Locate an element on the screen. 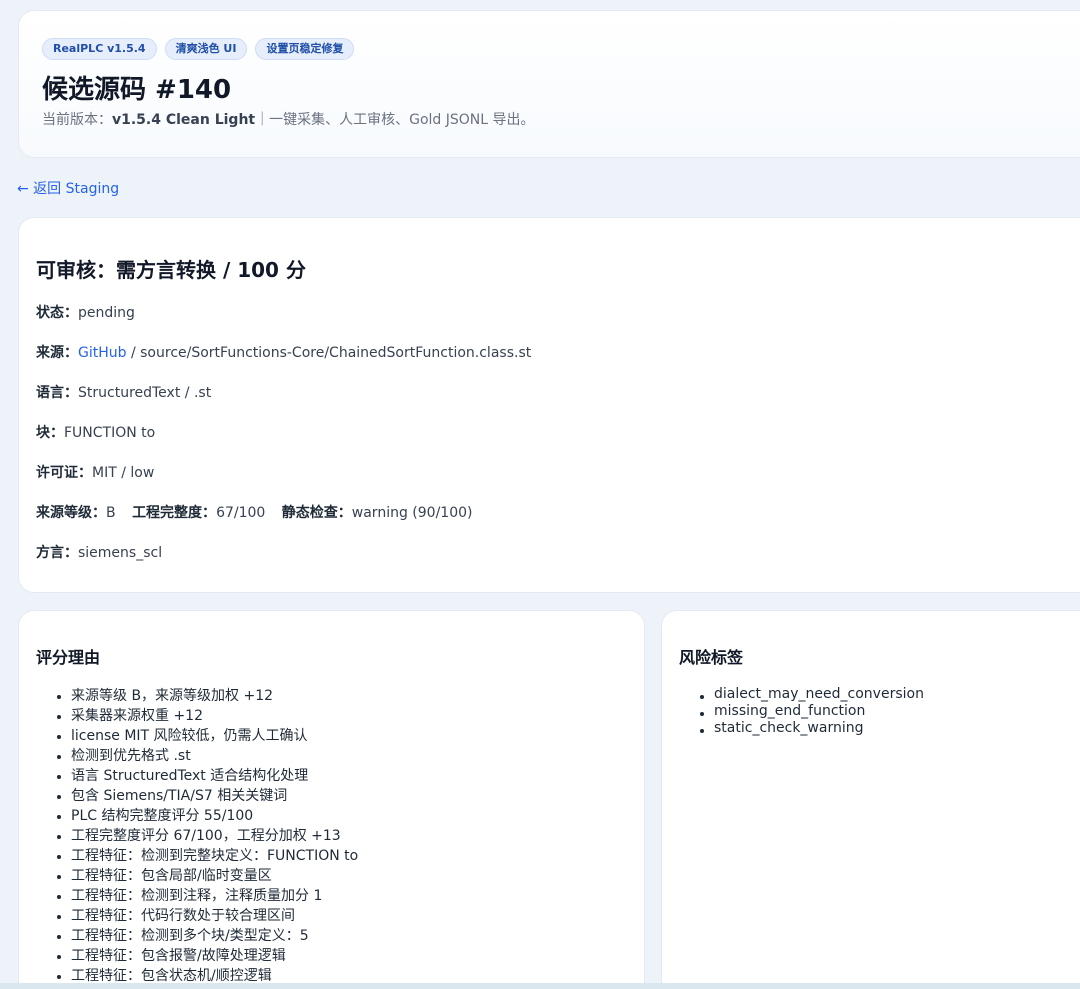 The height and width of the screenshot is (989, 1080). completeness-label: 工程完整度： is located at coordinates (174, 513).